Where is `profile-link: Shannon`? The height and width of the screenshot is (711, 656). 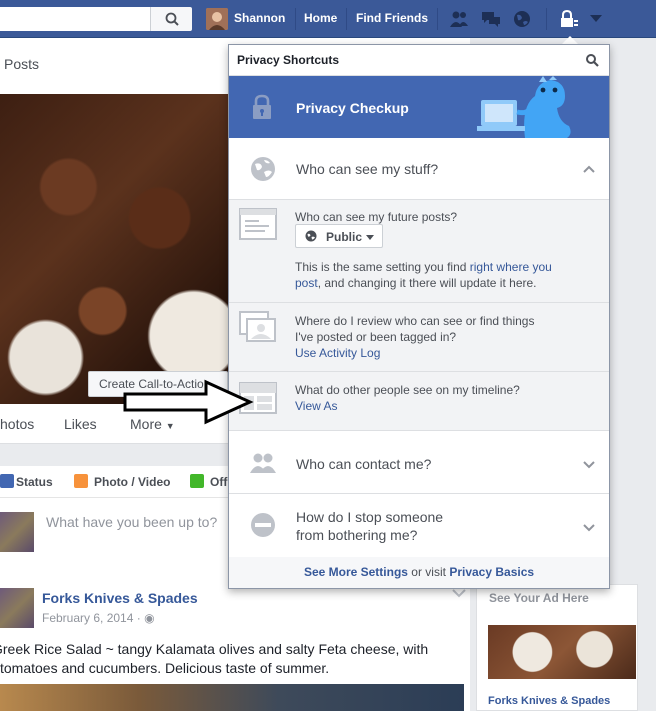 profile-link: Shannon is located at coordinates (259, 18).